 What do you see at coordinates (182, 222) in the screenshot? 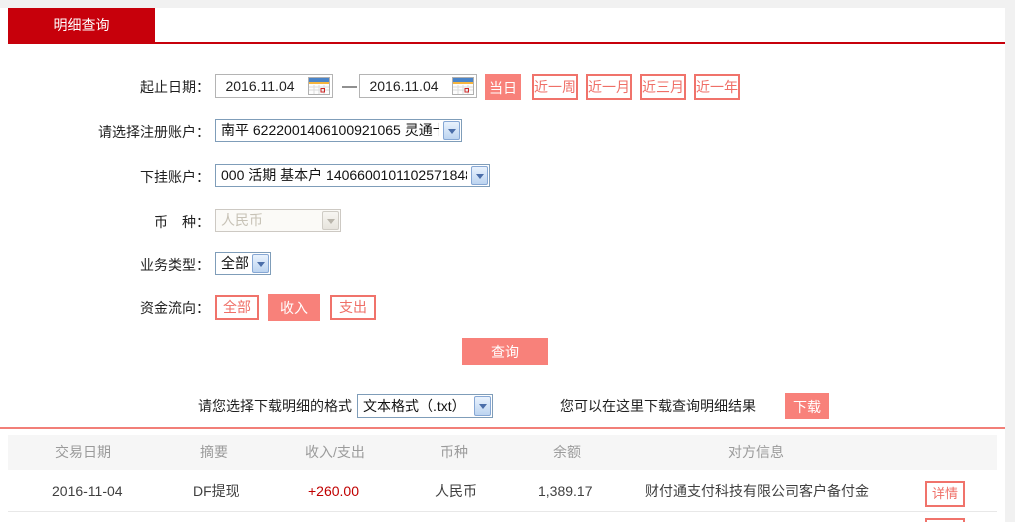
I see `currency-label: 币 种：` at bounding box center [182, 222].